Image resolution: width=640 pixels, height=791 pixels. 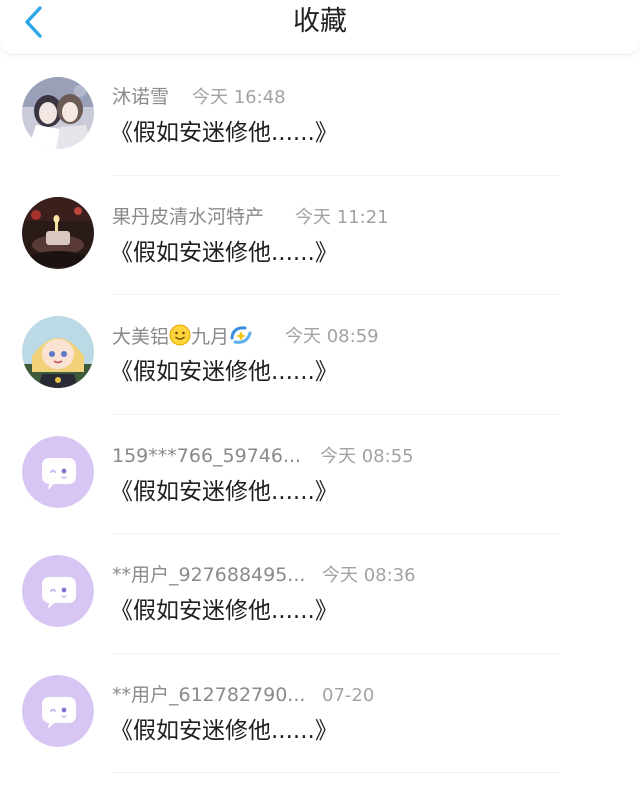 I want to click on user-name: 大美铝 九月, so click(x=182, y=338).